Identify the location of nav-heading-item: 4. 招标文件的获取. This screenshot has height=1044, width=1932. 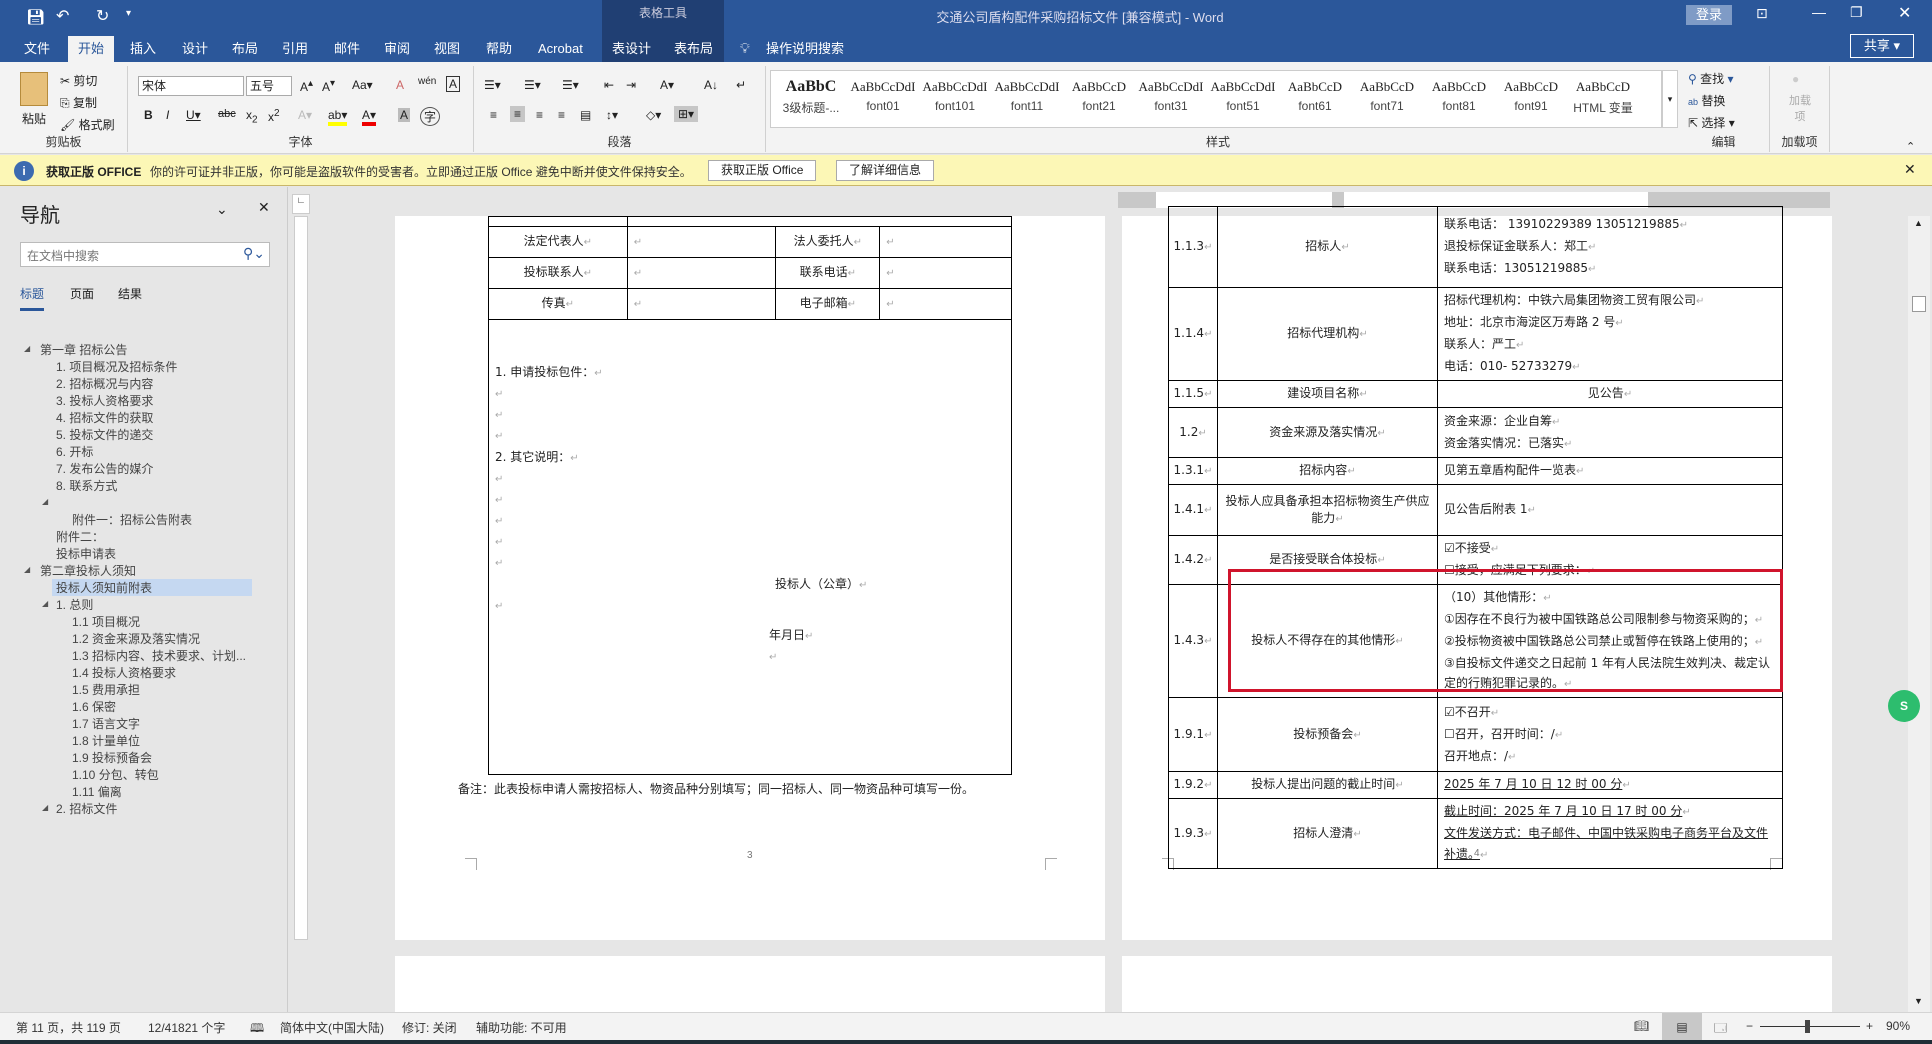
(104, 417).